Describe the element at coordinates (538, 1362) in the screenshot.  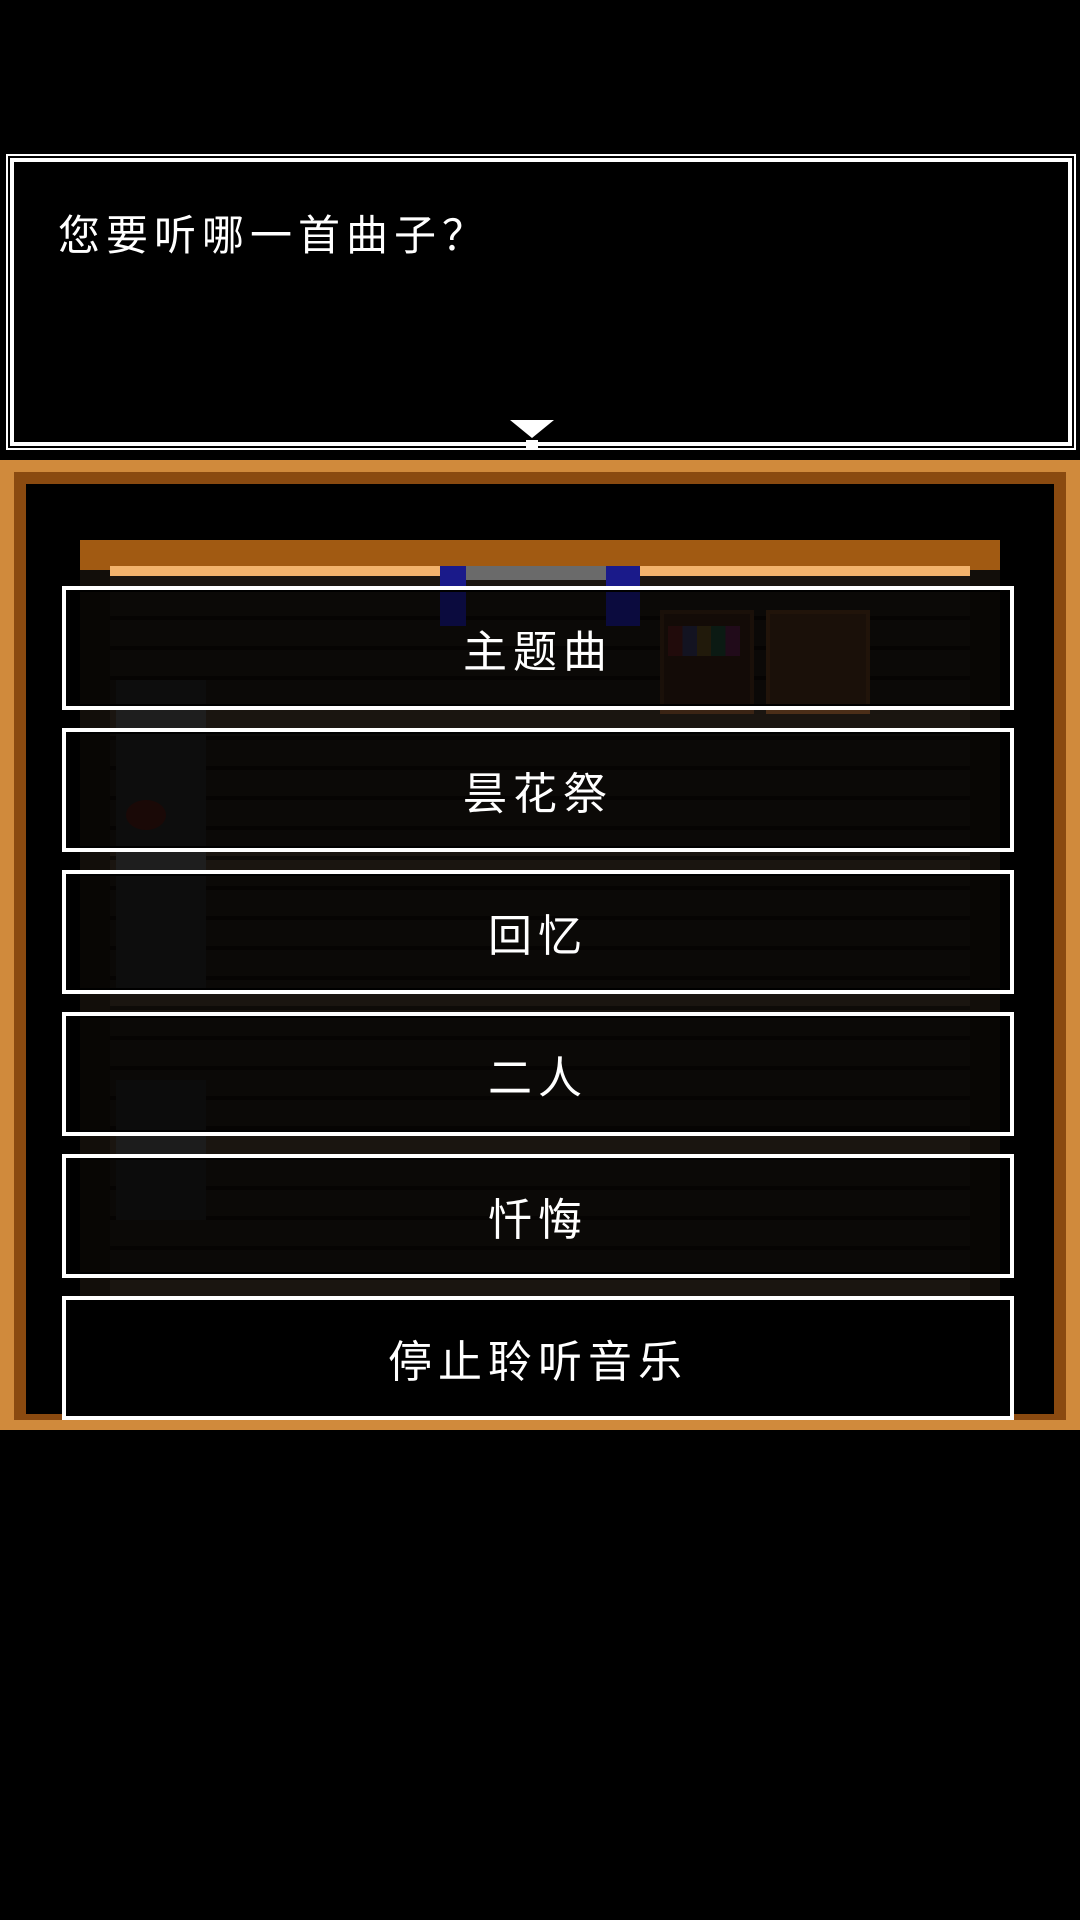
I see `option-label: 停止聆听音乐` at that location.